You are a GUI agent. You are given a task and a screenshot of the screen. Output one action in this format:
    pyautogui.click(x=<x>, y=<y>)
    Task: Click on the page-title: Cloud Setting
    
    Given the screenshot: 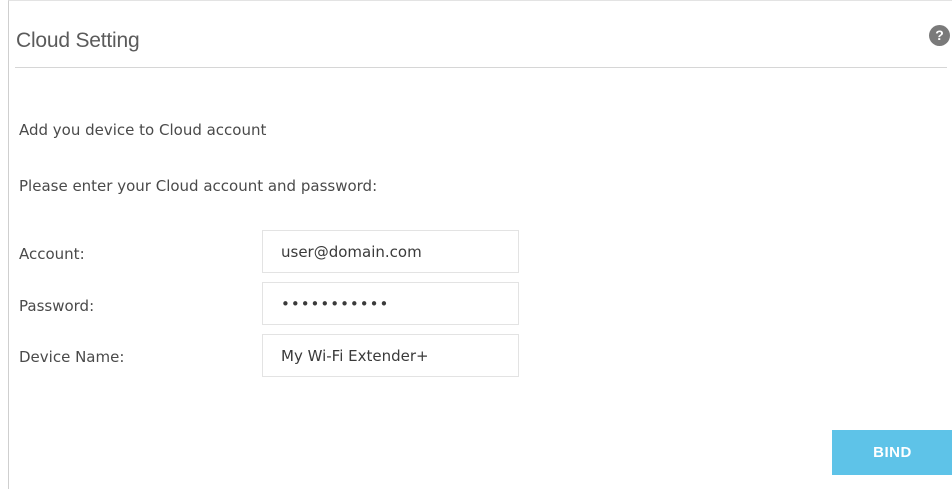 What is the action you would take?
    pyautogui.click(x=78, y=40)
    